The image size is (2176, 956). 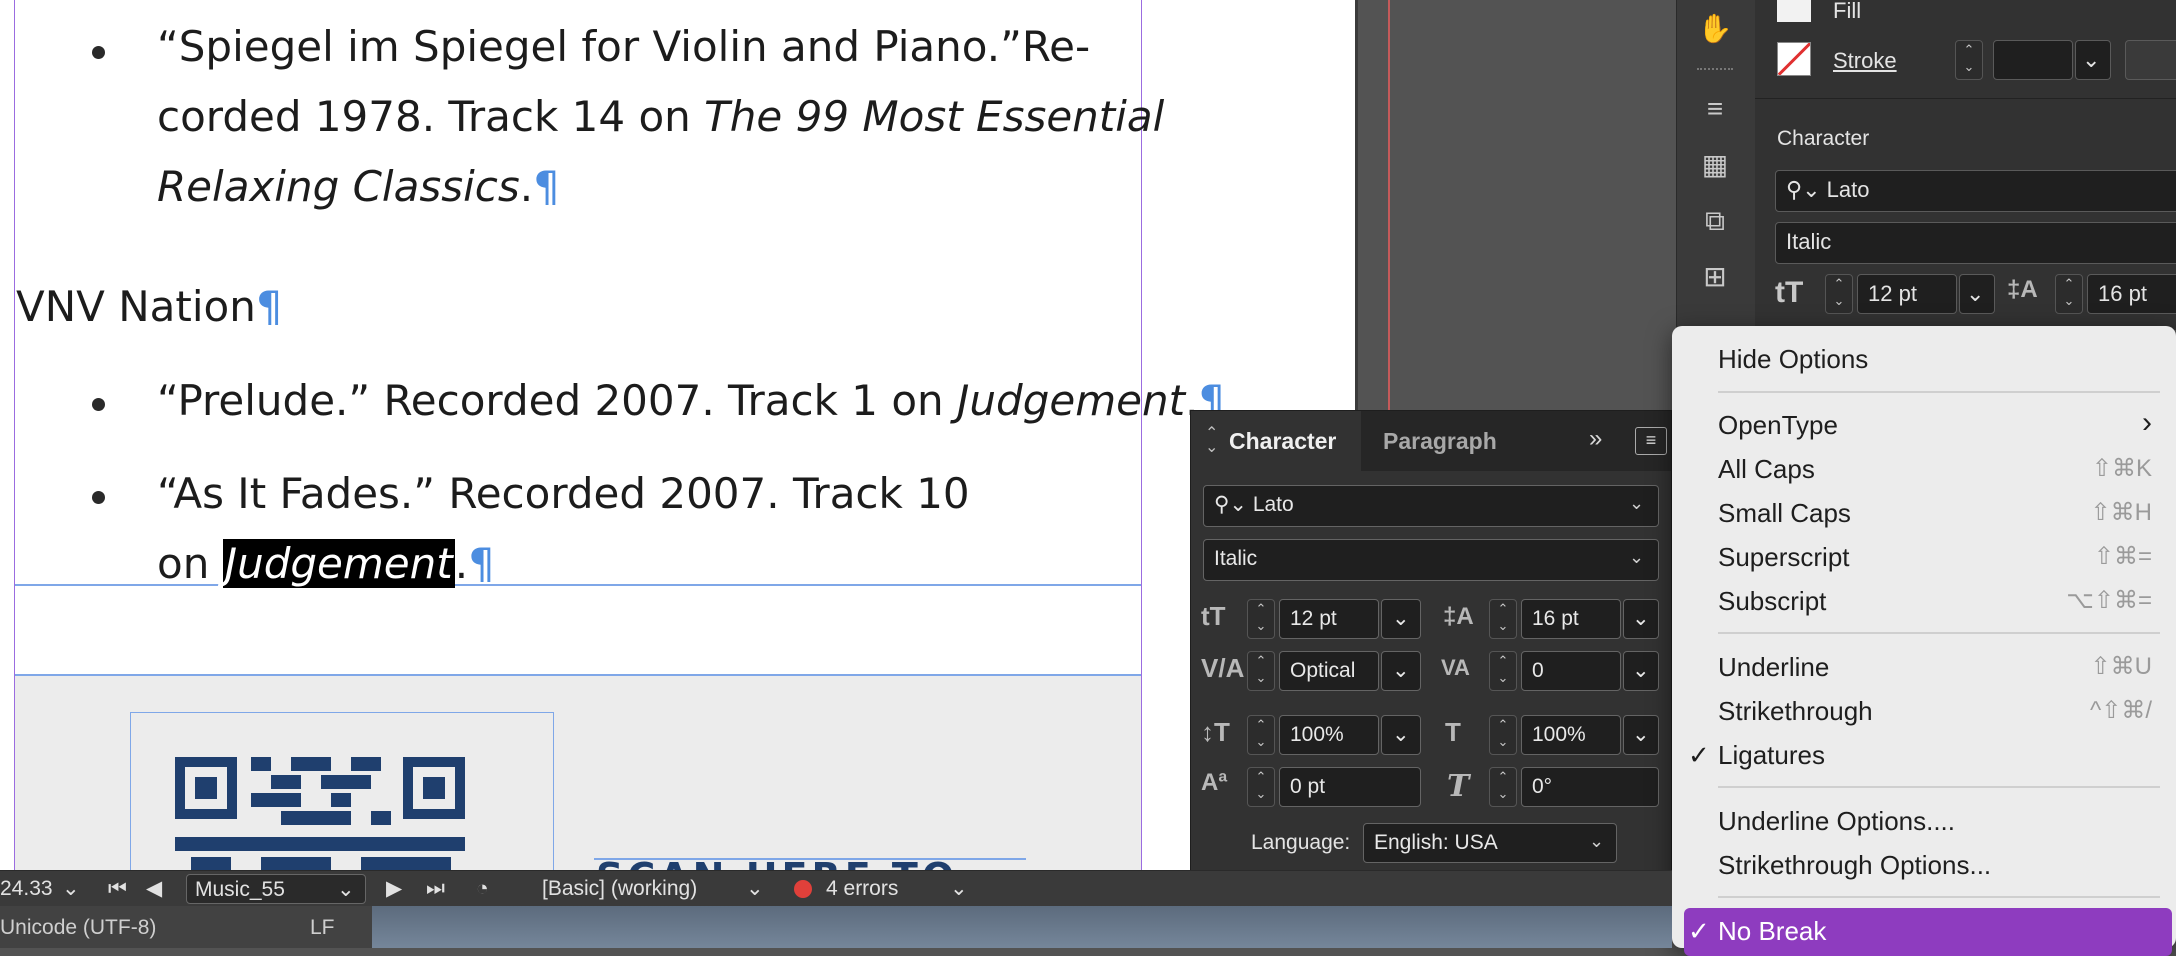 I want to click on last-page-icon: ⏭, so click(x=435, y=889).